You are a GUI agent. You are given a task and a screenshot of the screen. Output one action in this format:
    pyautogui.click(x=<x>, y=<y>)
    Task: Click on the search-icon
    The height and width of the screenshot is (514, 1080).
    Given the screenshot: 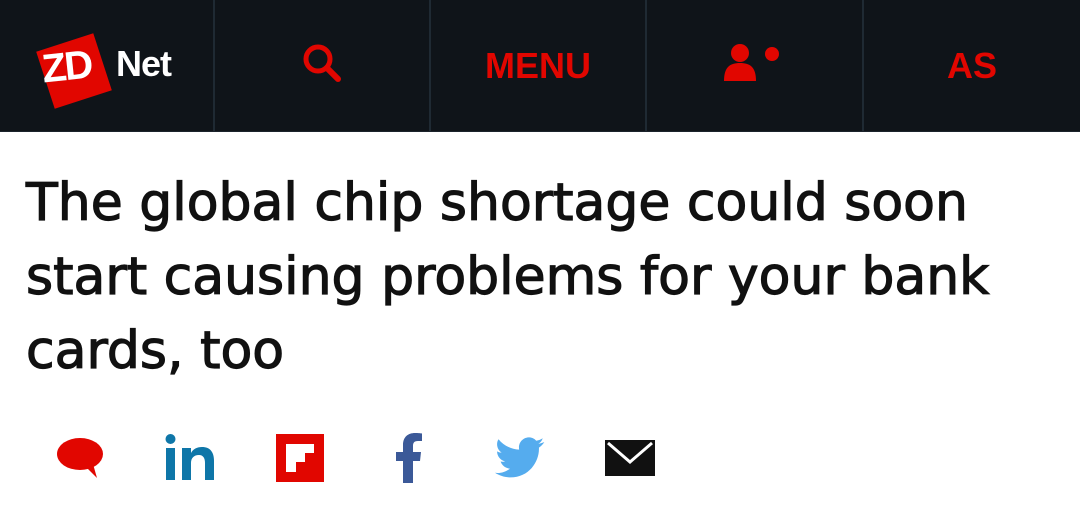 What is the action you would take?
    pyautogui.click(x=322, y=65)
    